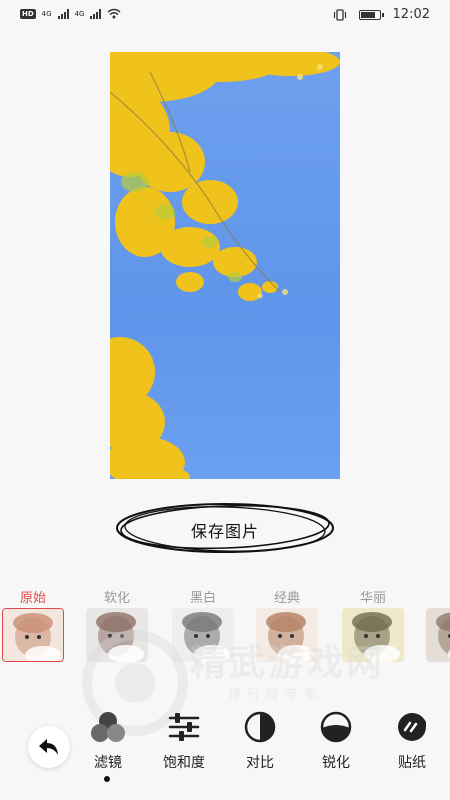  Describe the element at coordinates (336, 763) in the screenshot. I see `tool-sharpen-label: 锐化` at that location.